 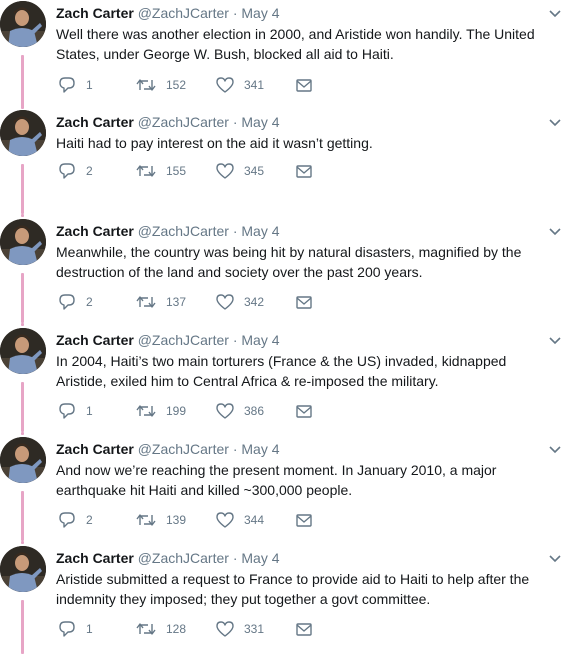 I want to click on tweet-actions: 1 152 341, so click(x=187, y=85).